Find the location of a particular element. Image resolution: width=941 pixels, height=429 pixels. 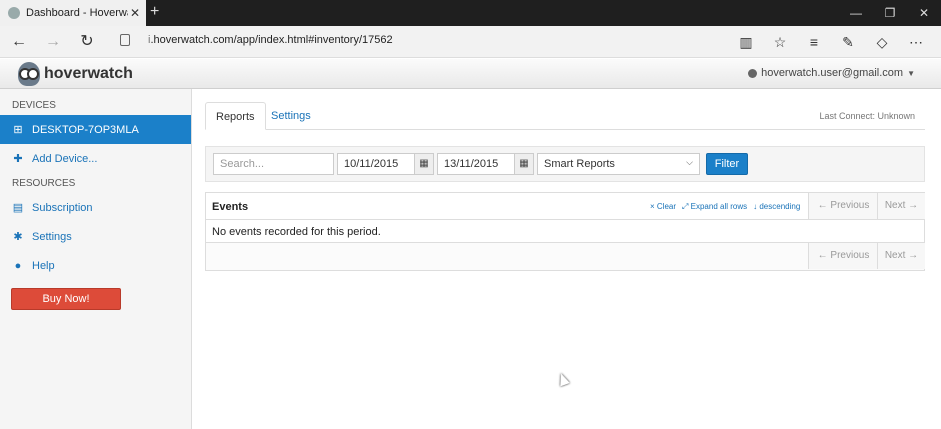

tab-reports: Reports is located at coordinates (235, 116).